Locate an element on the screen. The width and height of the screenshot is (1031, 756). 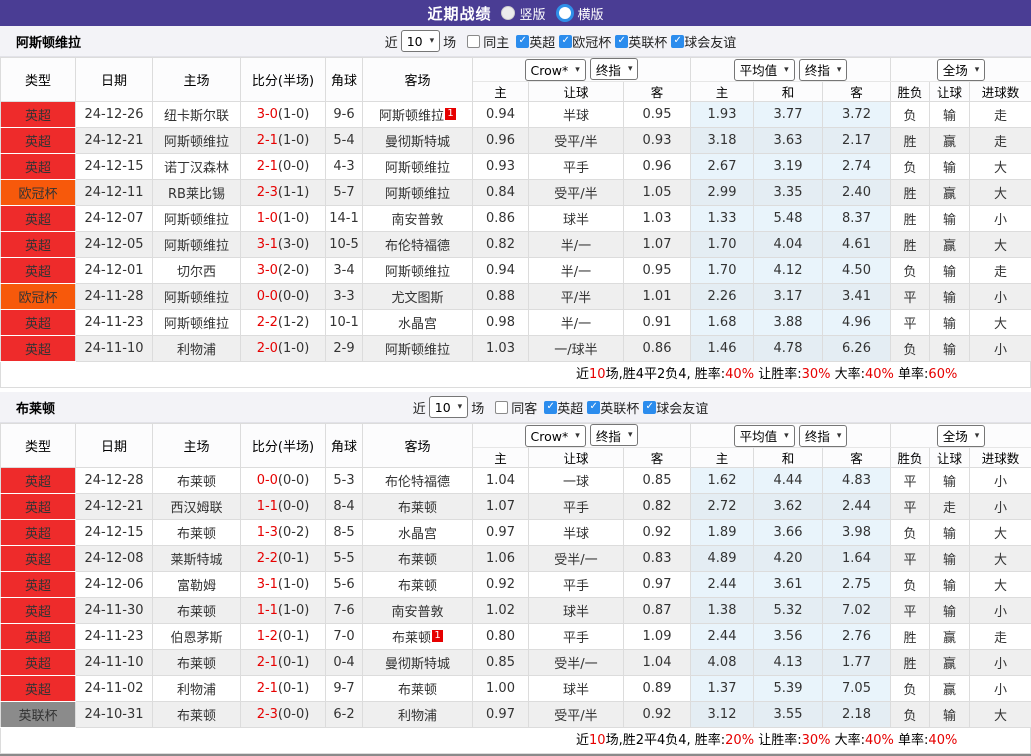
match-date: 24-11-23 is located at coordinates (114, 637).